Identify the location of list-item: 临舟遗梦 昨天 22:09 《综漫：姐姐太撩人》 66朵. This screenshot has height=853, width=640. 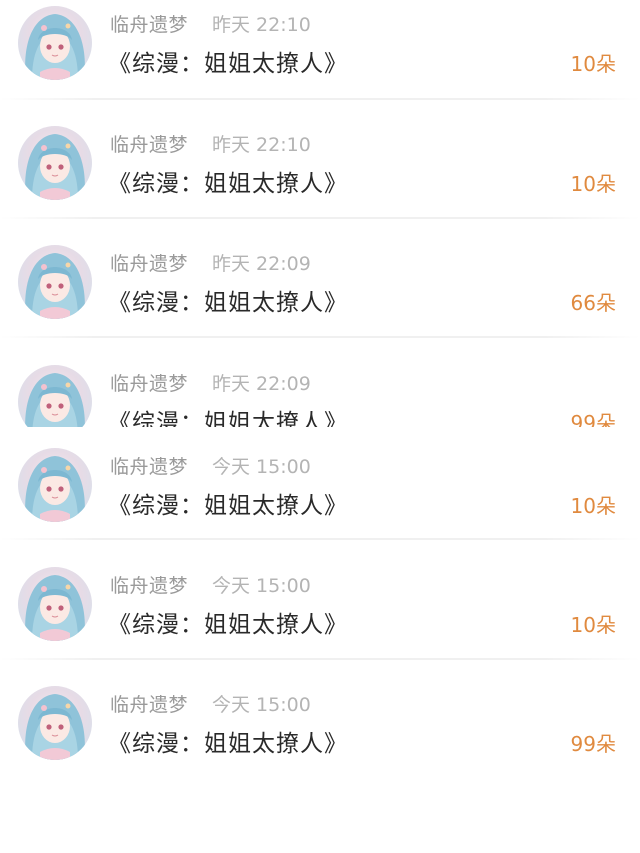
(320, 296).